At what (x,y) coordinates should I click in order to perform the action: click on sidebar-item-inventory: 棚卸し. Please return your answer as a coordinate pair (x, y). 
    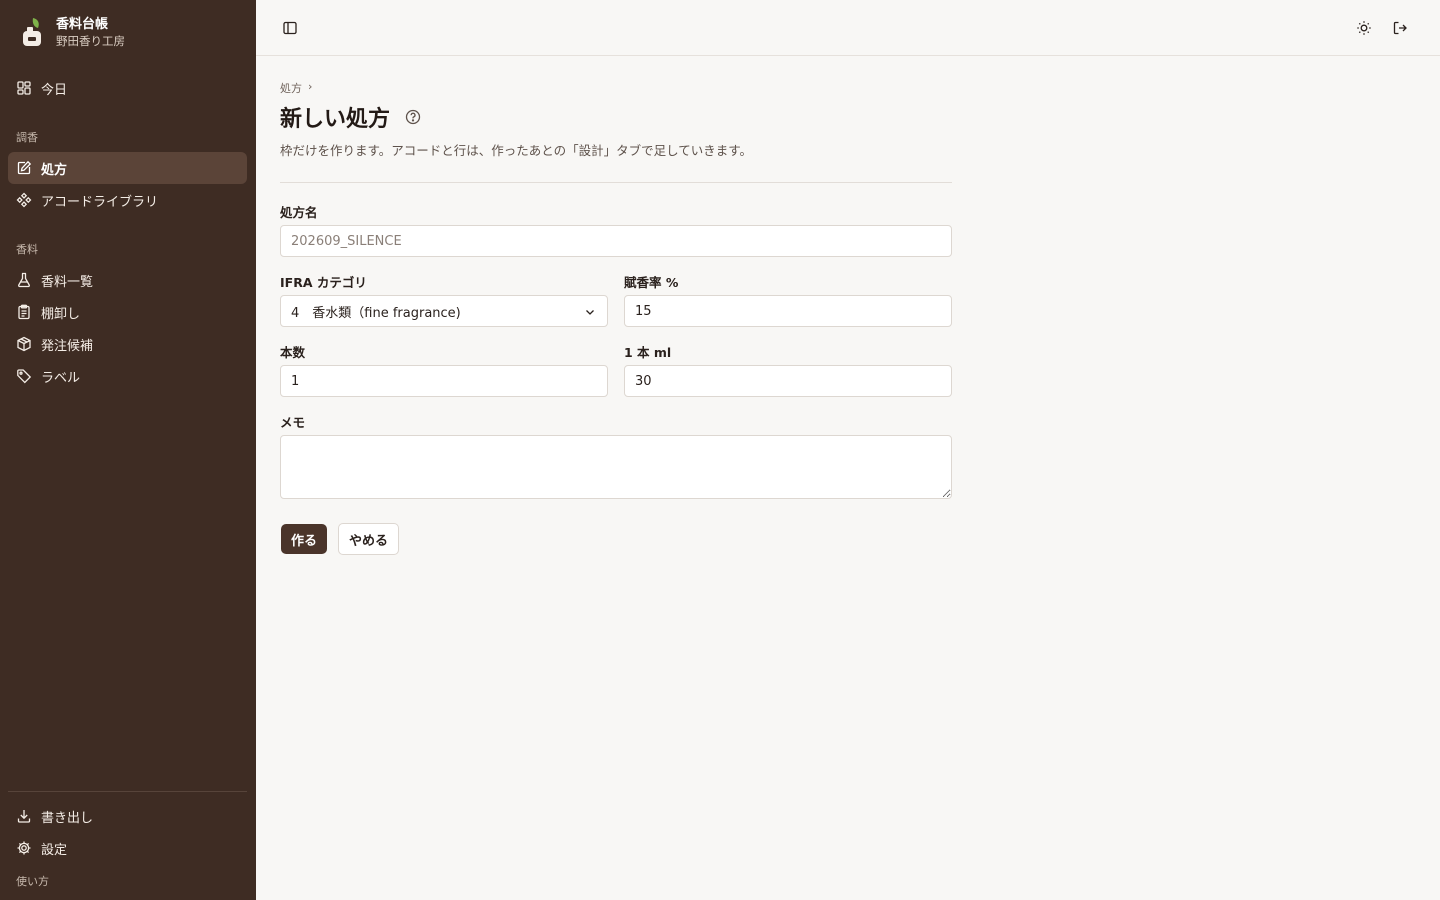
    Looking at the image, I should click on (127, 312).